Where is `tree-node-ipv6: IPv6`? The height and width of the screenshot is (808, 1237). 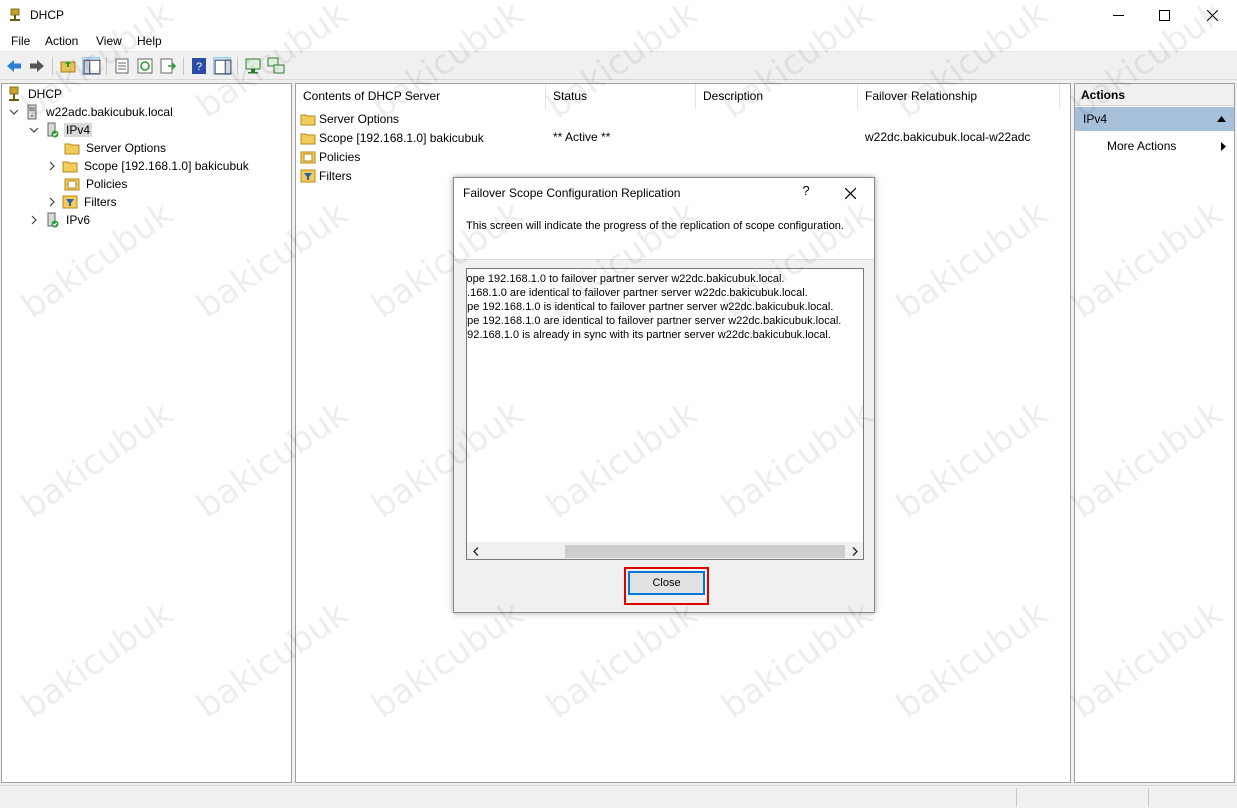
tree-node-ipv6: IPv6 is located at coordinates (60, 220).